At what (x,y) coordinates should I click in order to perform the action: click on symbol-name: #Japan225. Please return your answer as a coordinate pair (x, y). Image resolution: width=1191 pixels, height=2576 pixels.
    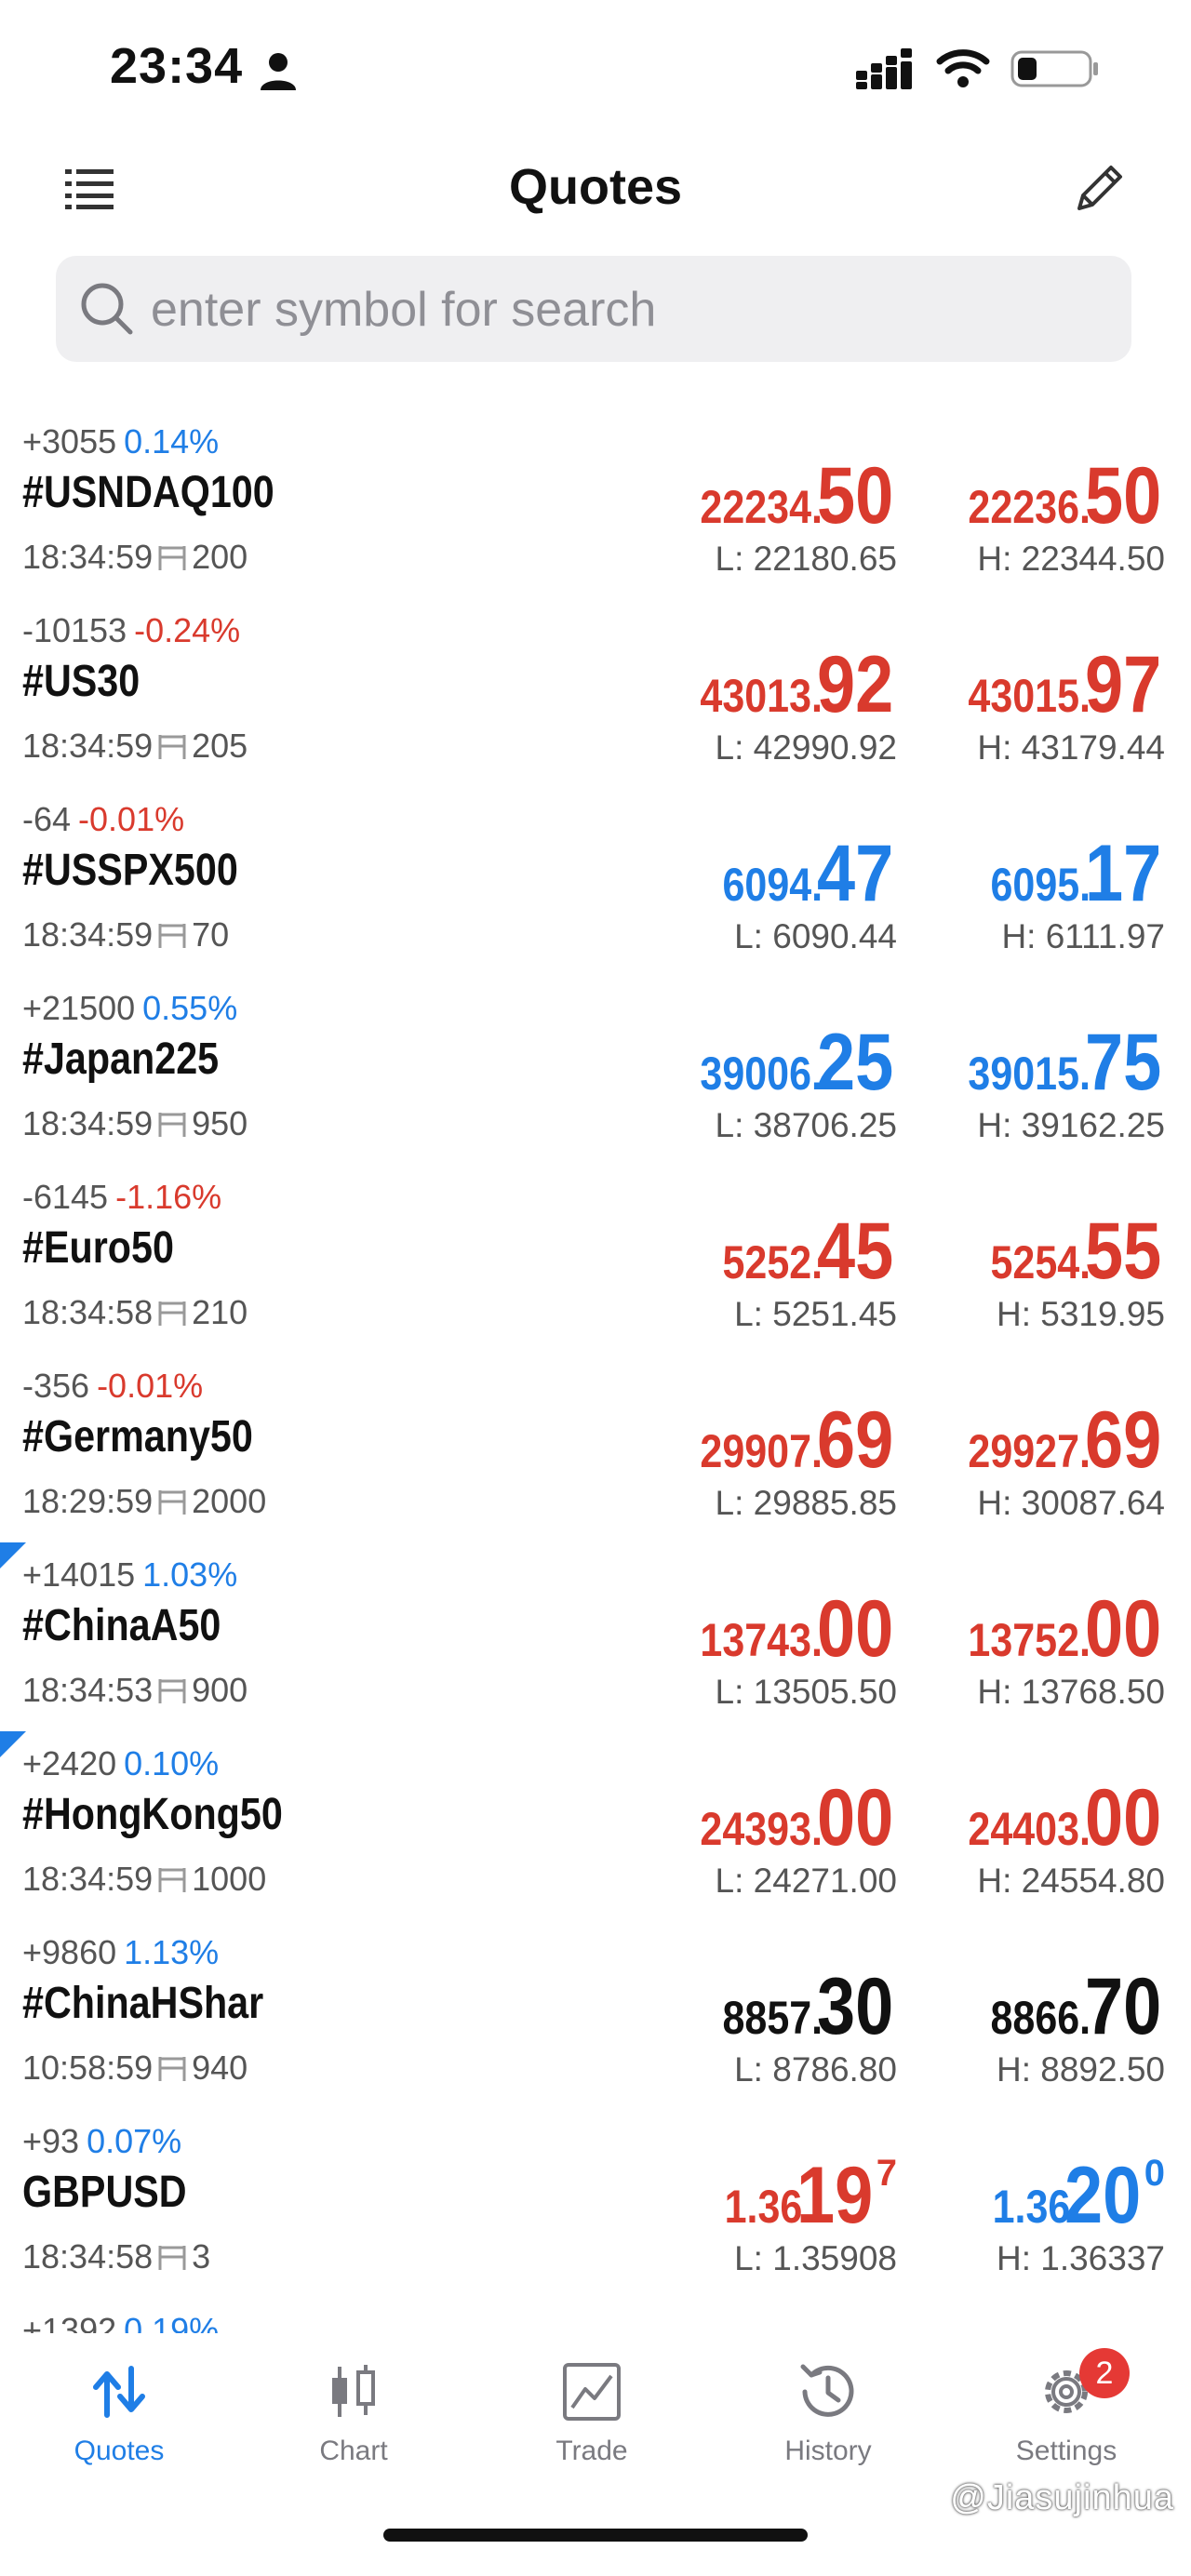
    Looking at the image, I should click on (121, 1059).